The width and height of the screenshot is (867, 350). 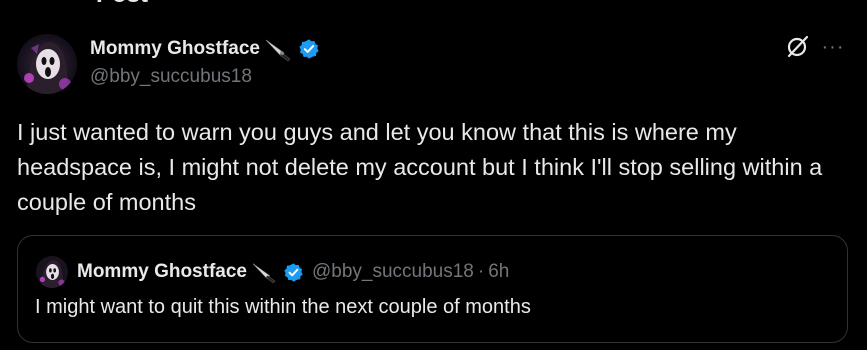 I want to click on quote-avatar, so click(x=52, y=272).